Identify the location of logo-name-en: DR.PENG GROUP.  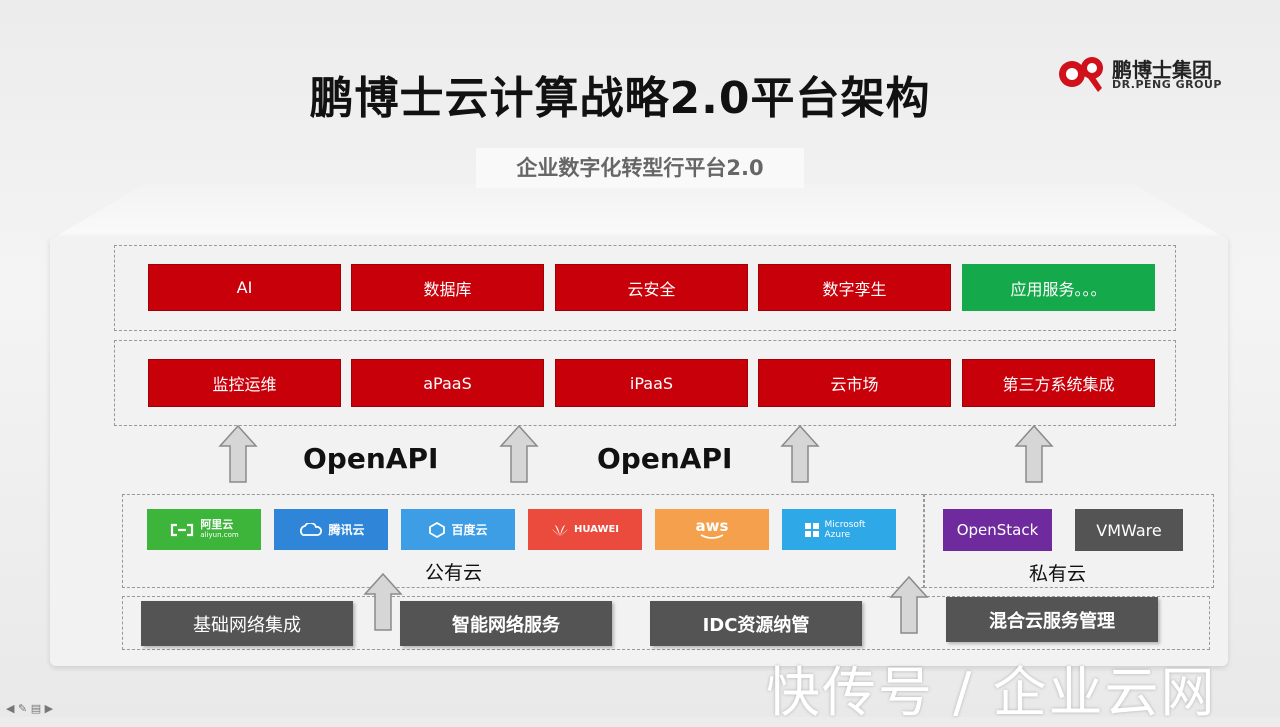
(1167, 84).